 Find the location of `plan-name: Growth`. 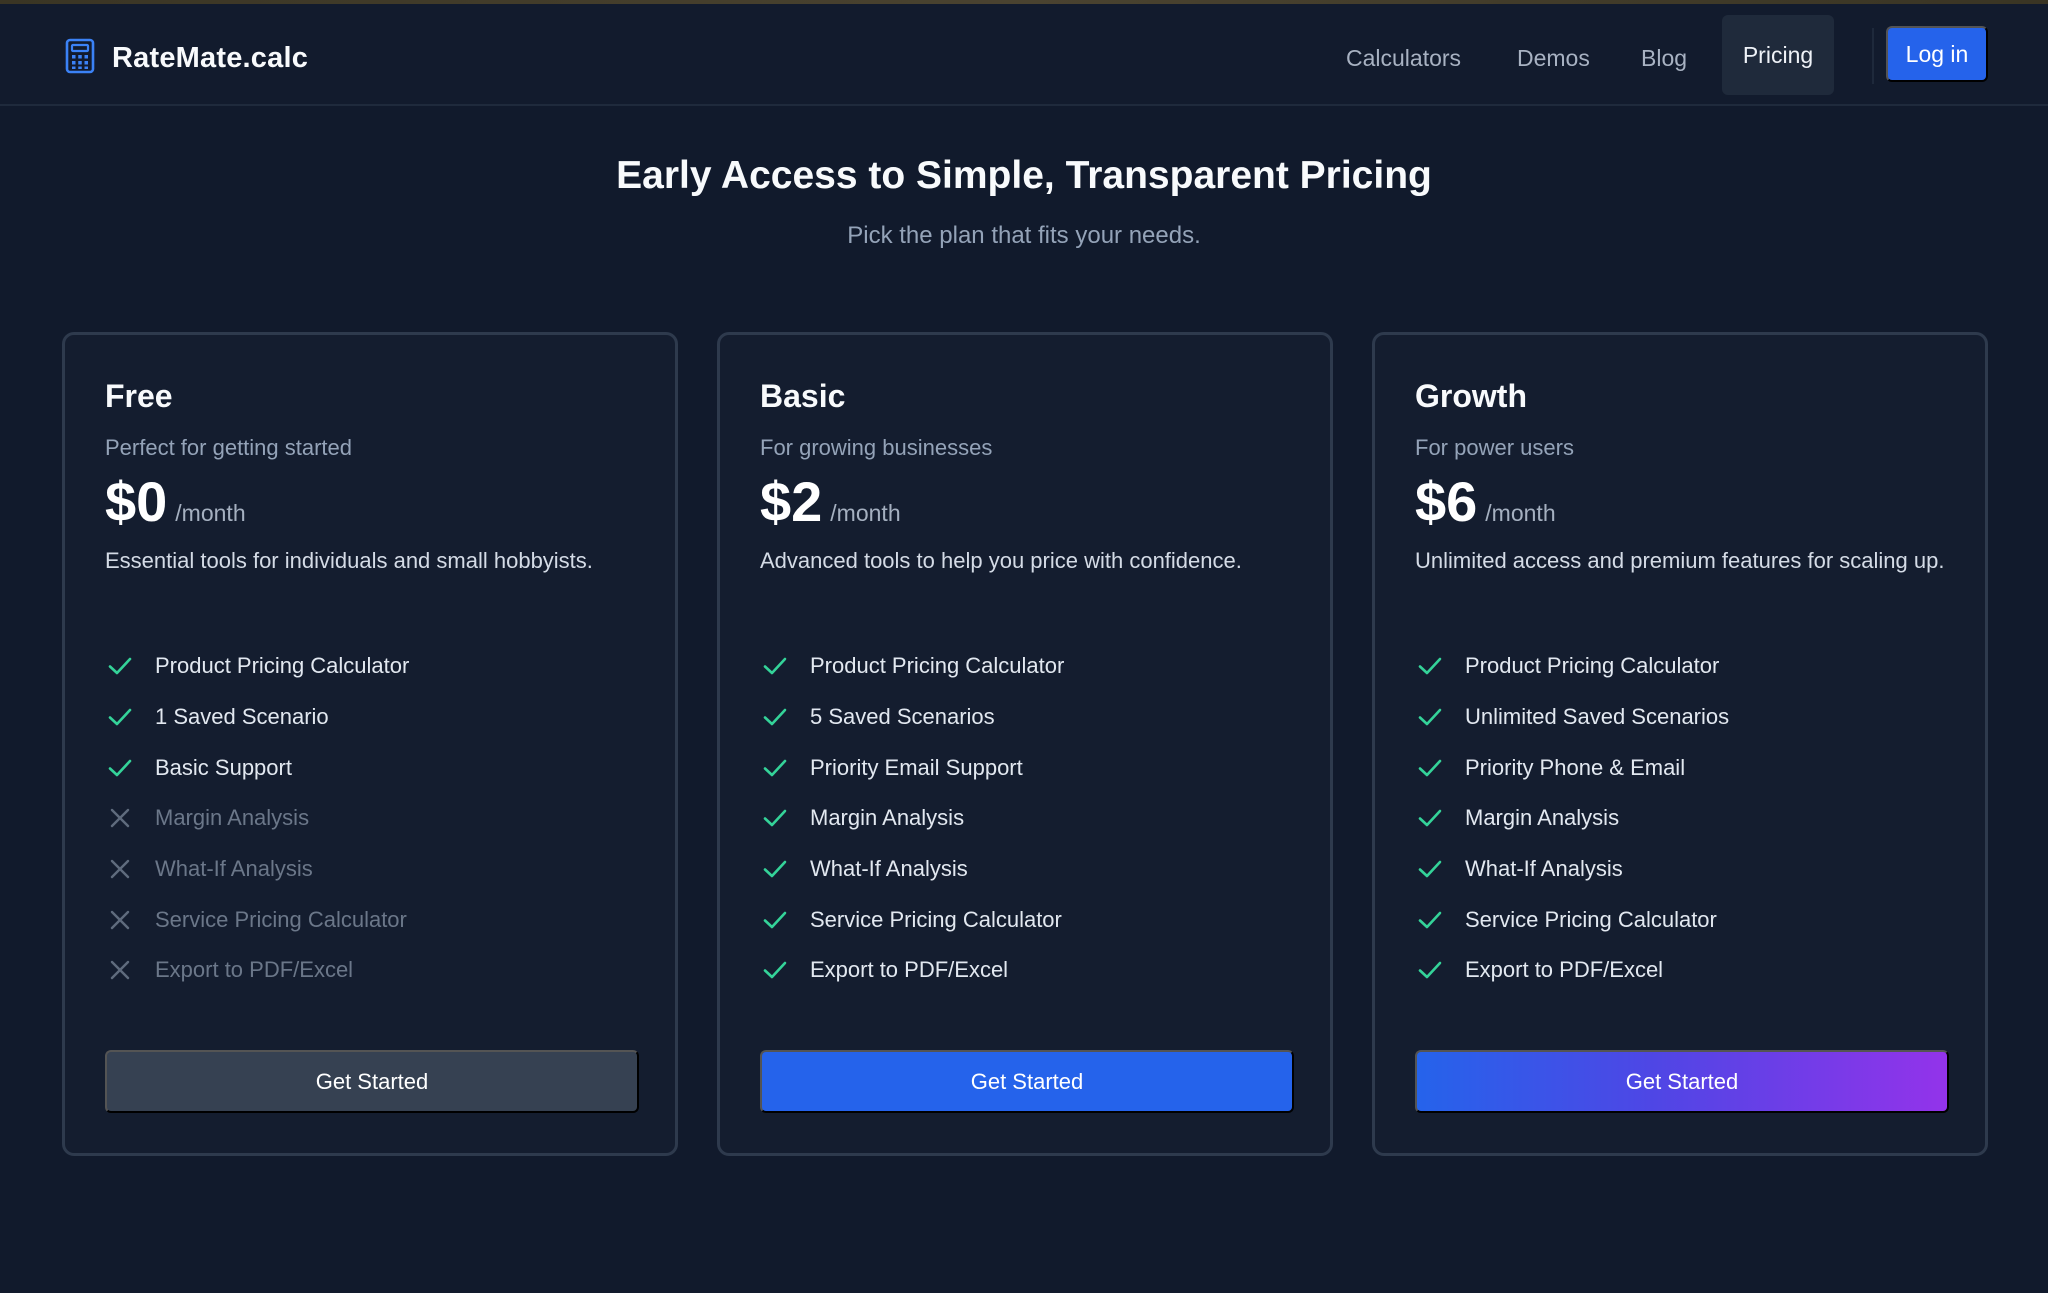

plan-name: Growth is located at coordinates (1471, 396).